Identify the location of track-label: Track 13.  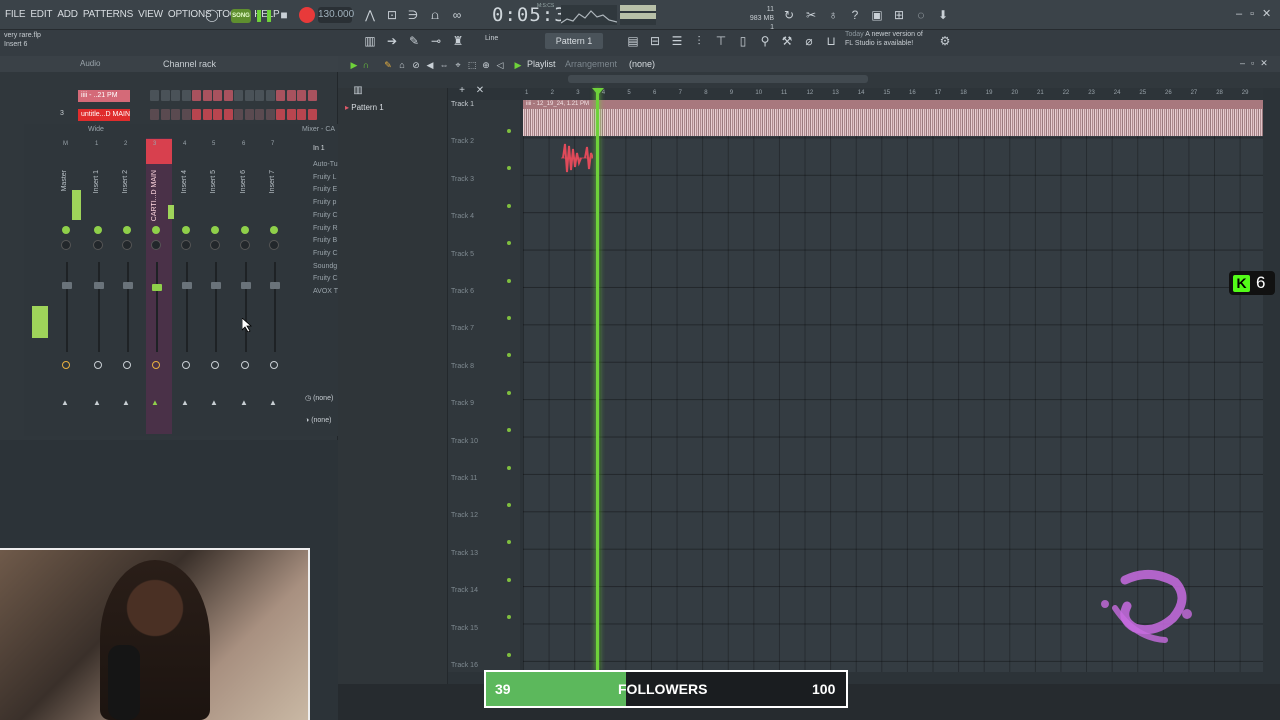
(464, 553).